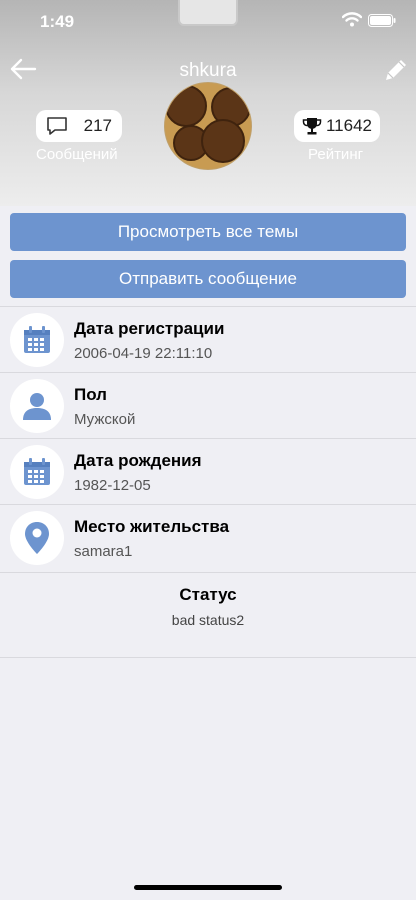  I want to click on avatar, so click(208, 126).